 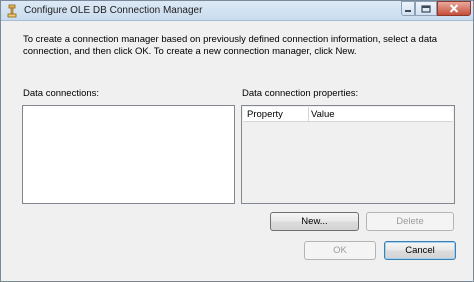 What do you see at coordinates (300, 93) in the screenshot?
I see `data-connection-properties-label: Data connection properties:` at bounding box center [300, 93].